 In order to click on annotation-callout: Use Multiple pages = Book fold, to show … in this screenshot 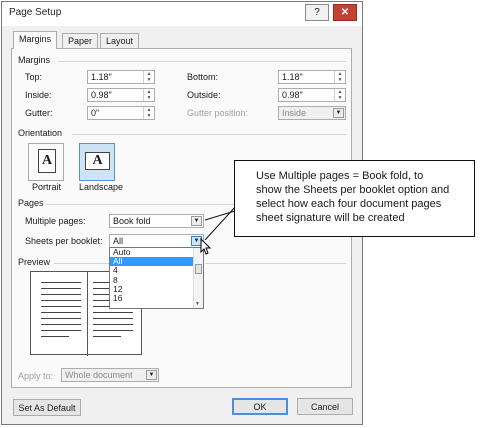, I will do `click(354, 198)`.